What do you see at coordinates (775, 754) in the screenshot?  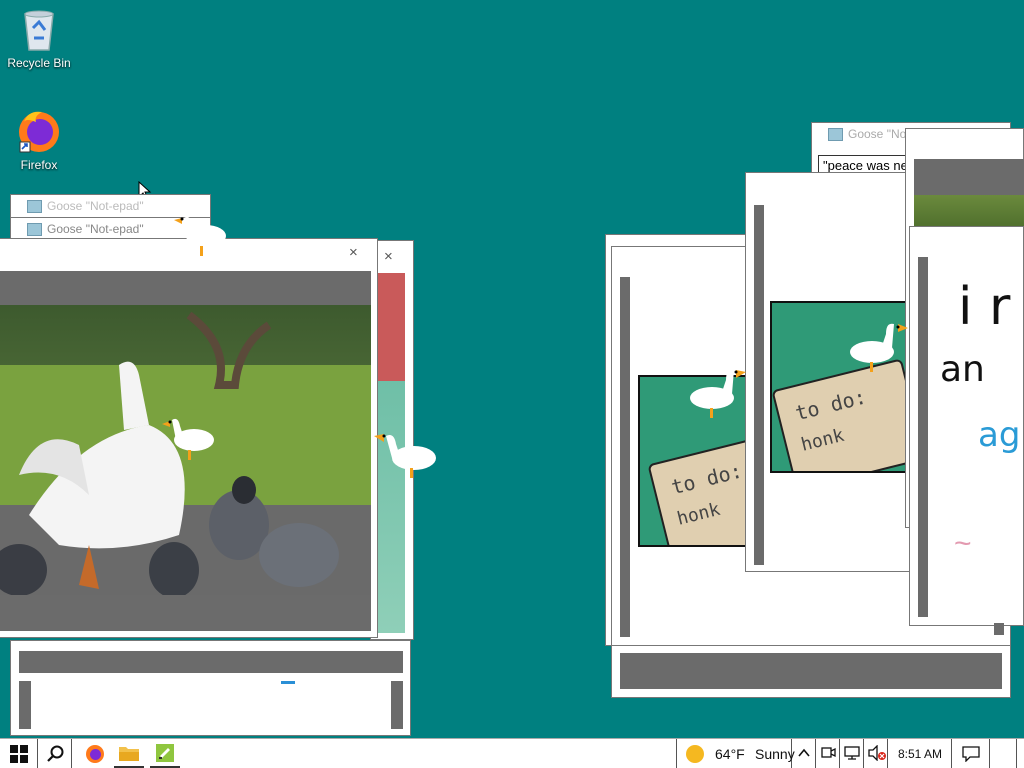 I see `weather-condition: Sunny` at bounding box center [775, 754].